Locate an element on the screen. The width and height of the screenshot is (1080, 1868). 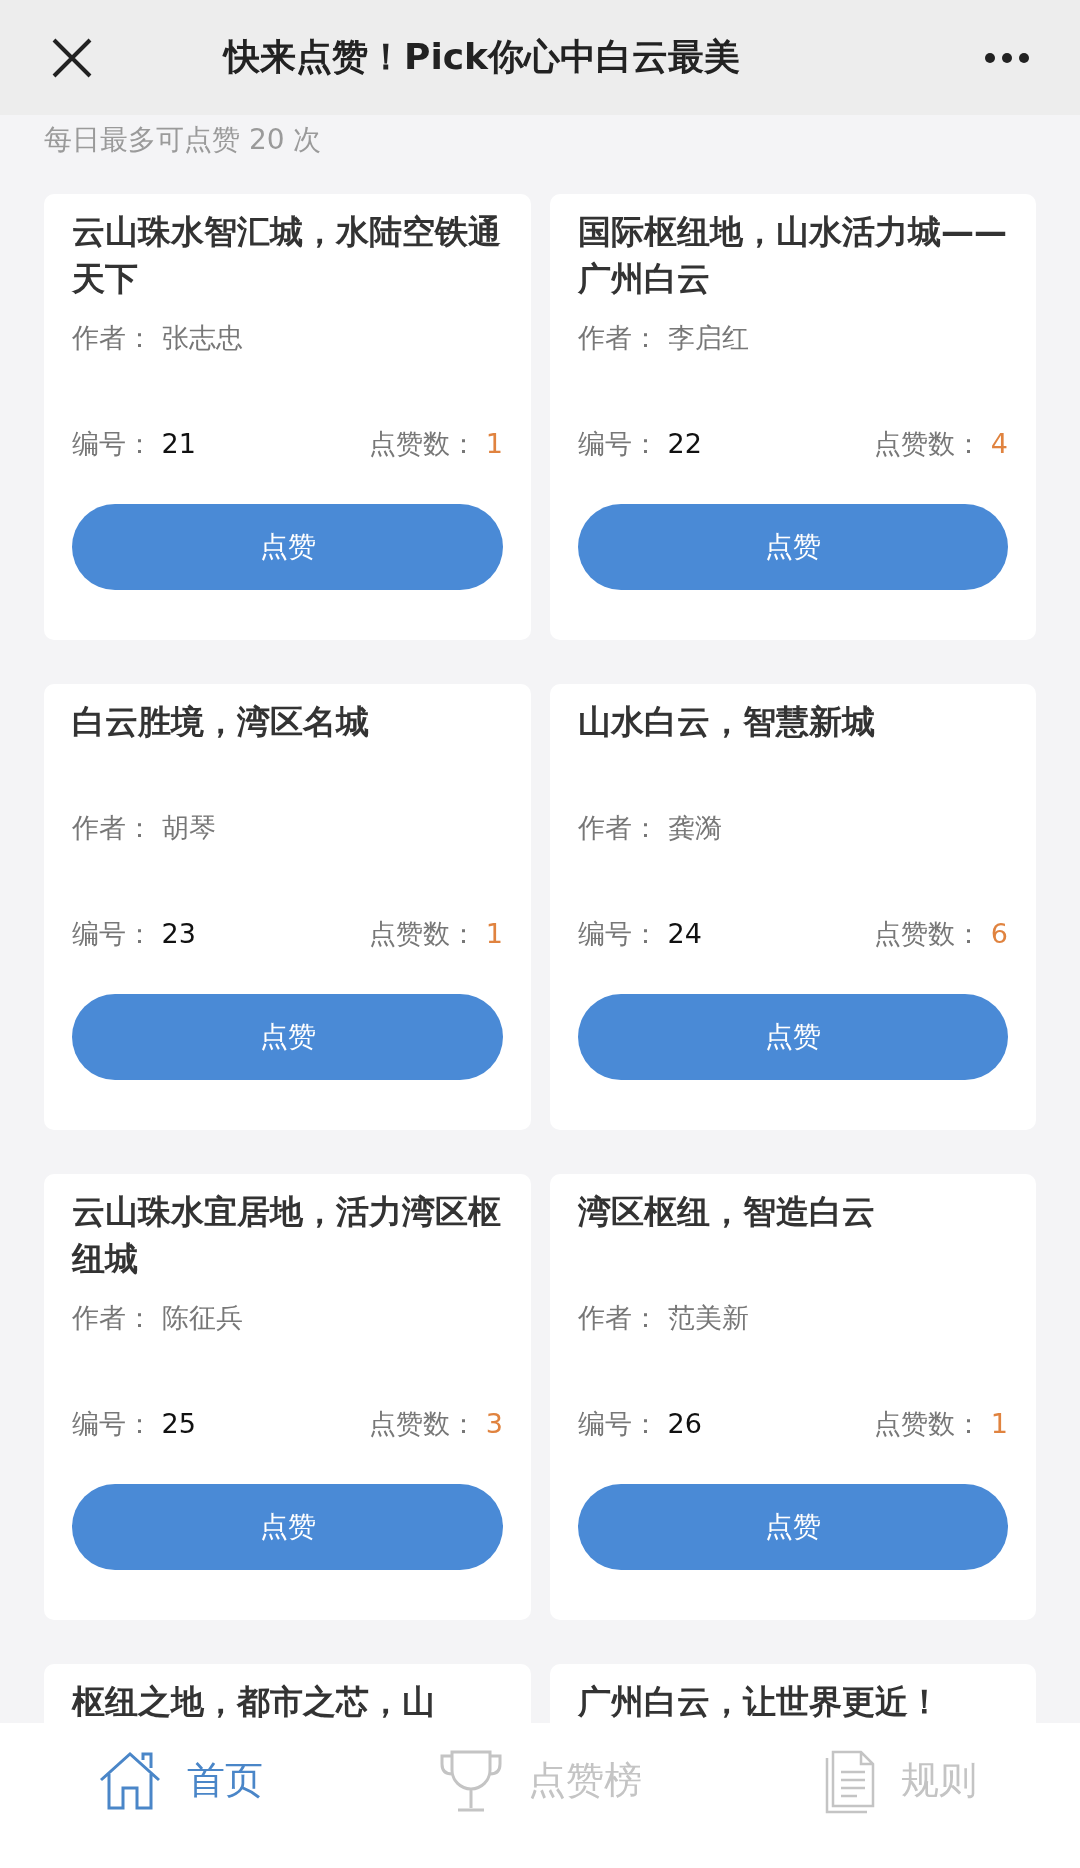
entry-title: 枢纽之地，都市之芯，山 is located at coordinates (254, 1702).